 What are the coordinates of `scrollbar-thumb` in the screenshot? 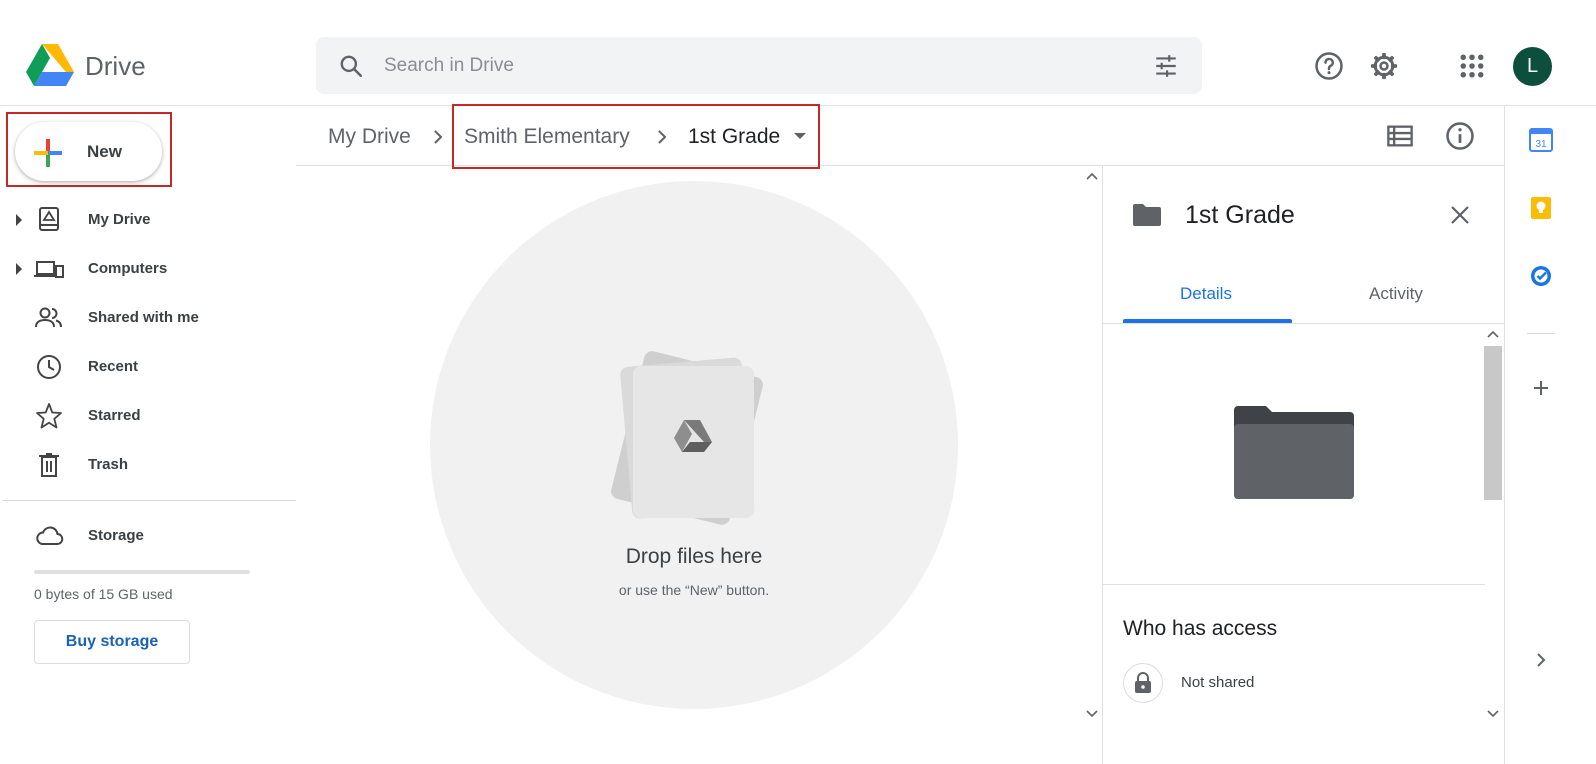 It's located at (1493, 423).